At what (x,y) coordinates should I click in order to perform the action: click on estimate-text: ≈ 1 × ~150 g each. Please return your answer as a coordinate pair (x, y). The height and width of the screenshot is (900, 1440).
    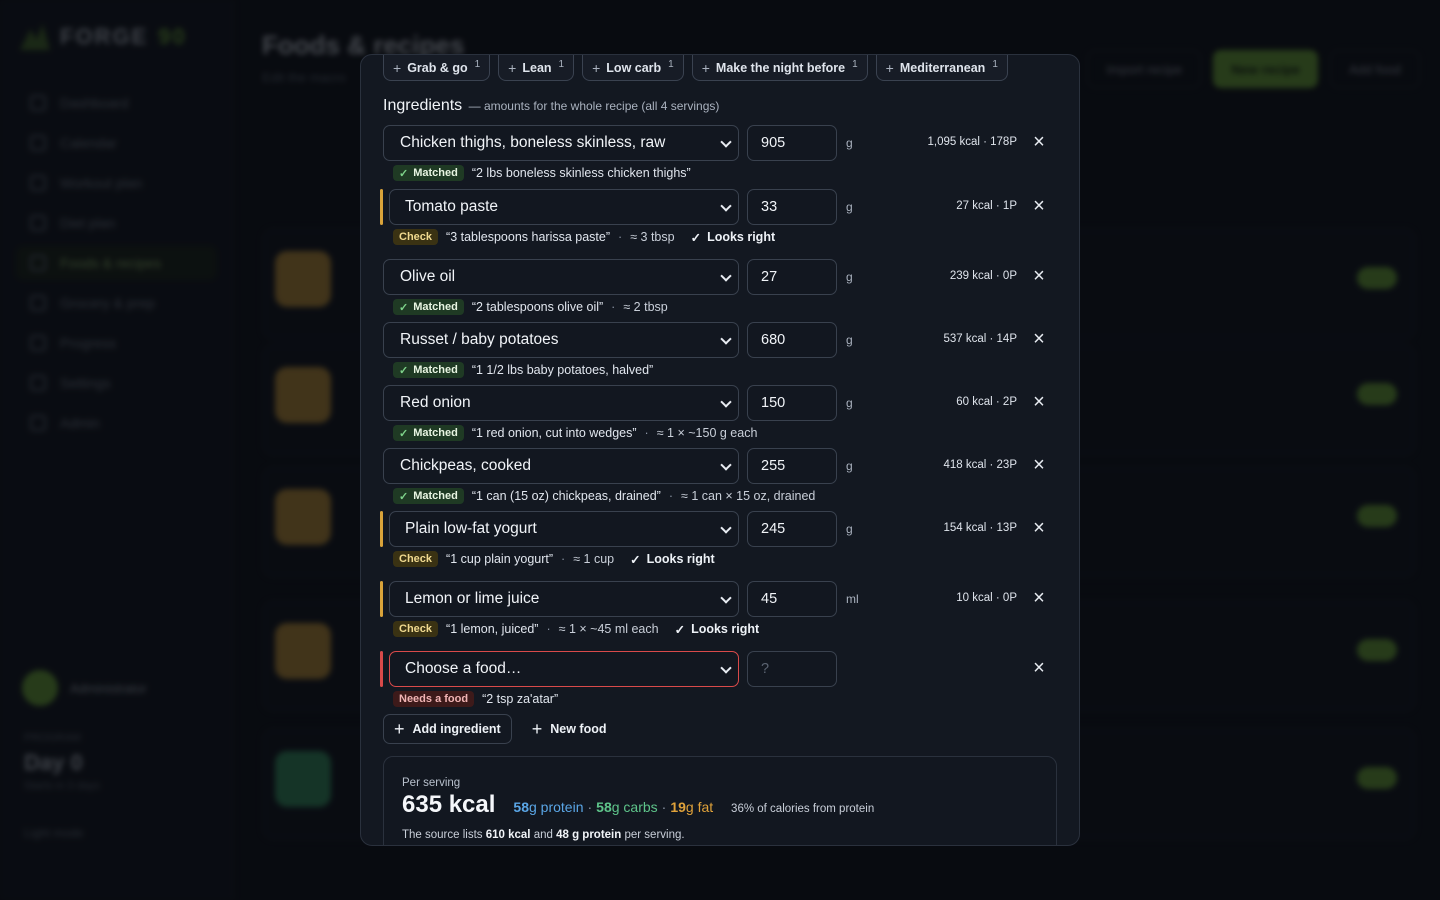
    Looking at the image, I should click on (707, 433).